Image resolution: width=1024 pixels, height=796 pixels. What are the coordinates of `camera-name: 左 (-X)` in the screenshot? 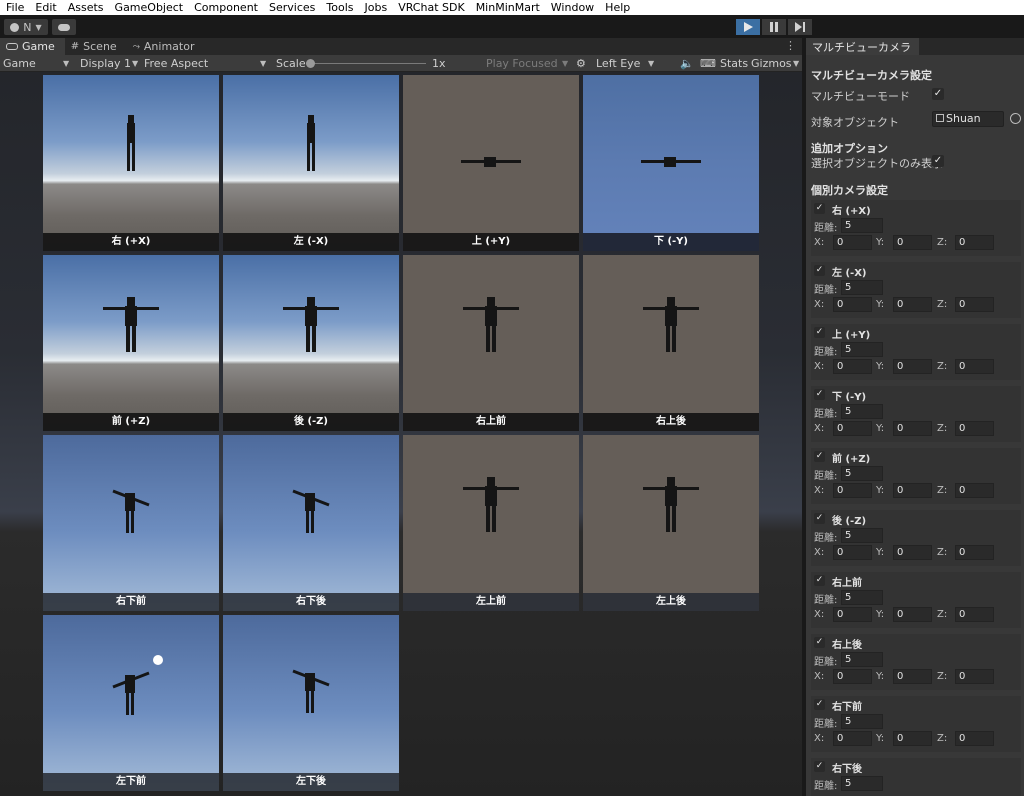 It's located at (849, 273).